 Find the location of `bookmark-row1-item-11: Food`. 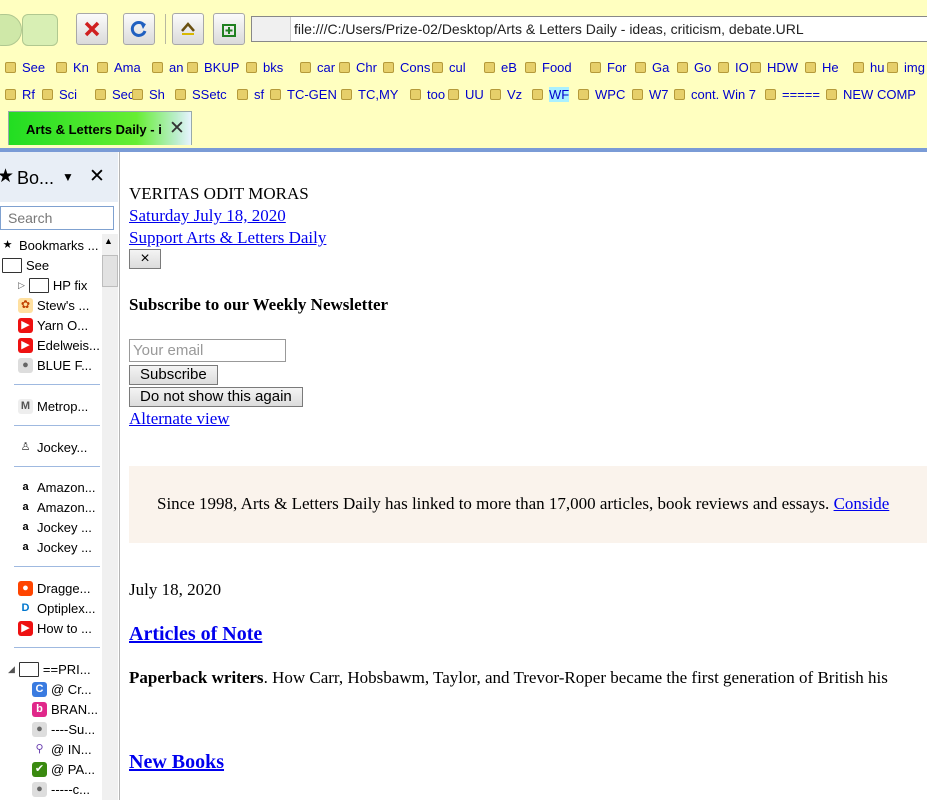

bookmark-row1-item-11: Food is located at coordinates (548, 67).